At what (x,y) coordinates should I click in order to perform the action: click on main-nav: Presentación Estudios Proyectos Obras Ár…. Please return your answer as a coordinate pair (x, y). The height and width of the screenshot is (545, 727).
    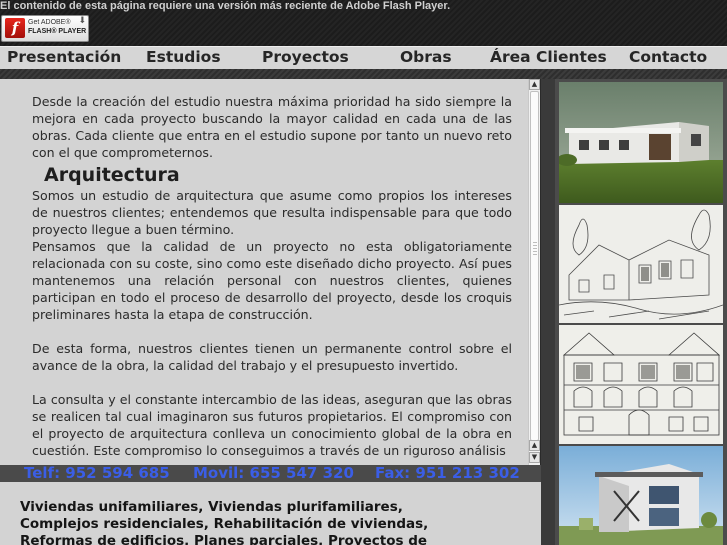
    Looking at the image, I should click on (363, 57).